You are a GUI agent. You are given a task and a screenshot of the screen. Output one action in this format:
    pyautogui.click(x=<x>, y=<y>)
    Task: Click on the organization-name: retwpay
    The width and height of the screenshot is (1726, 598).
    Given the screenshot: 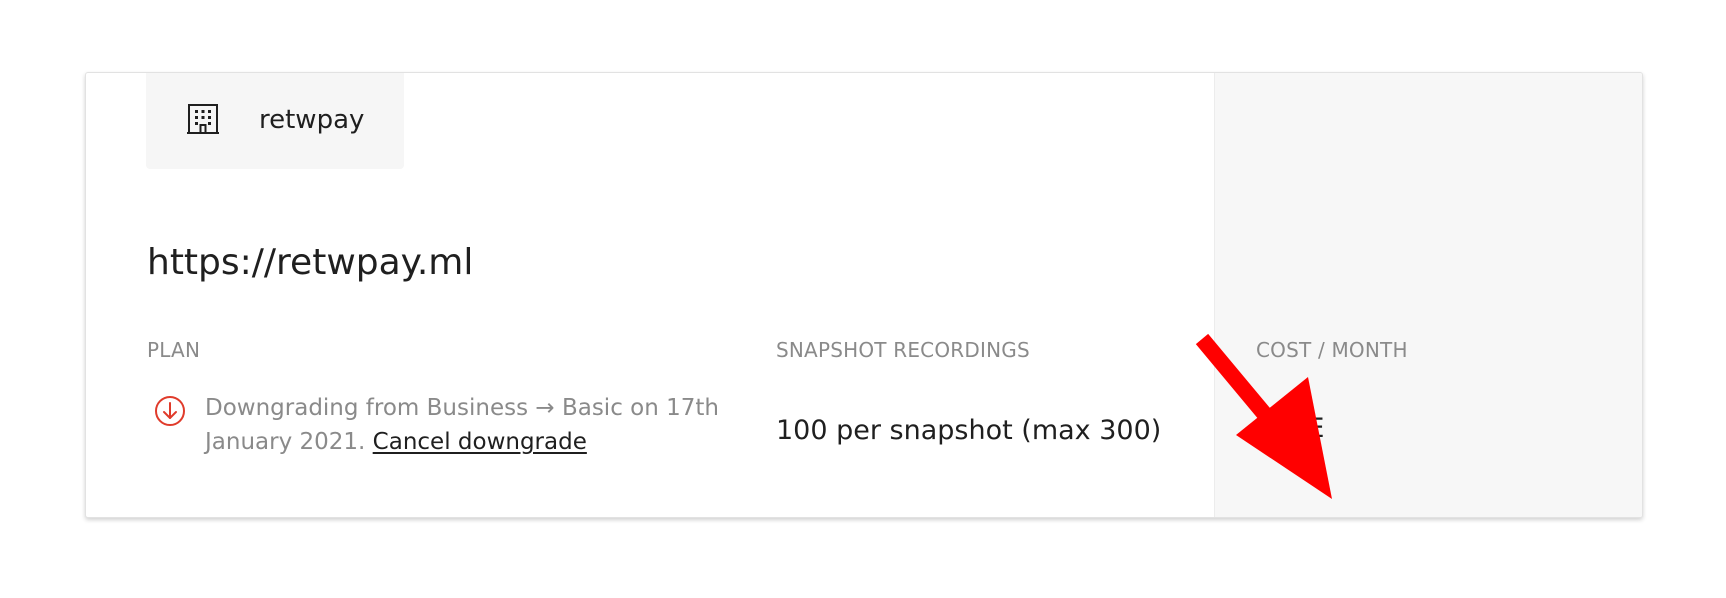 What is the action you would take?
    pyautogui.click(x=312, y=120)
    